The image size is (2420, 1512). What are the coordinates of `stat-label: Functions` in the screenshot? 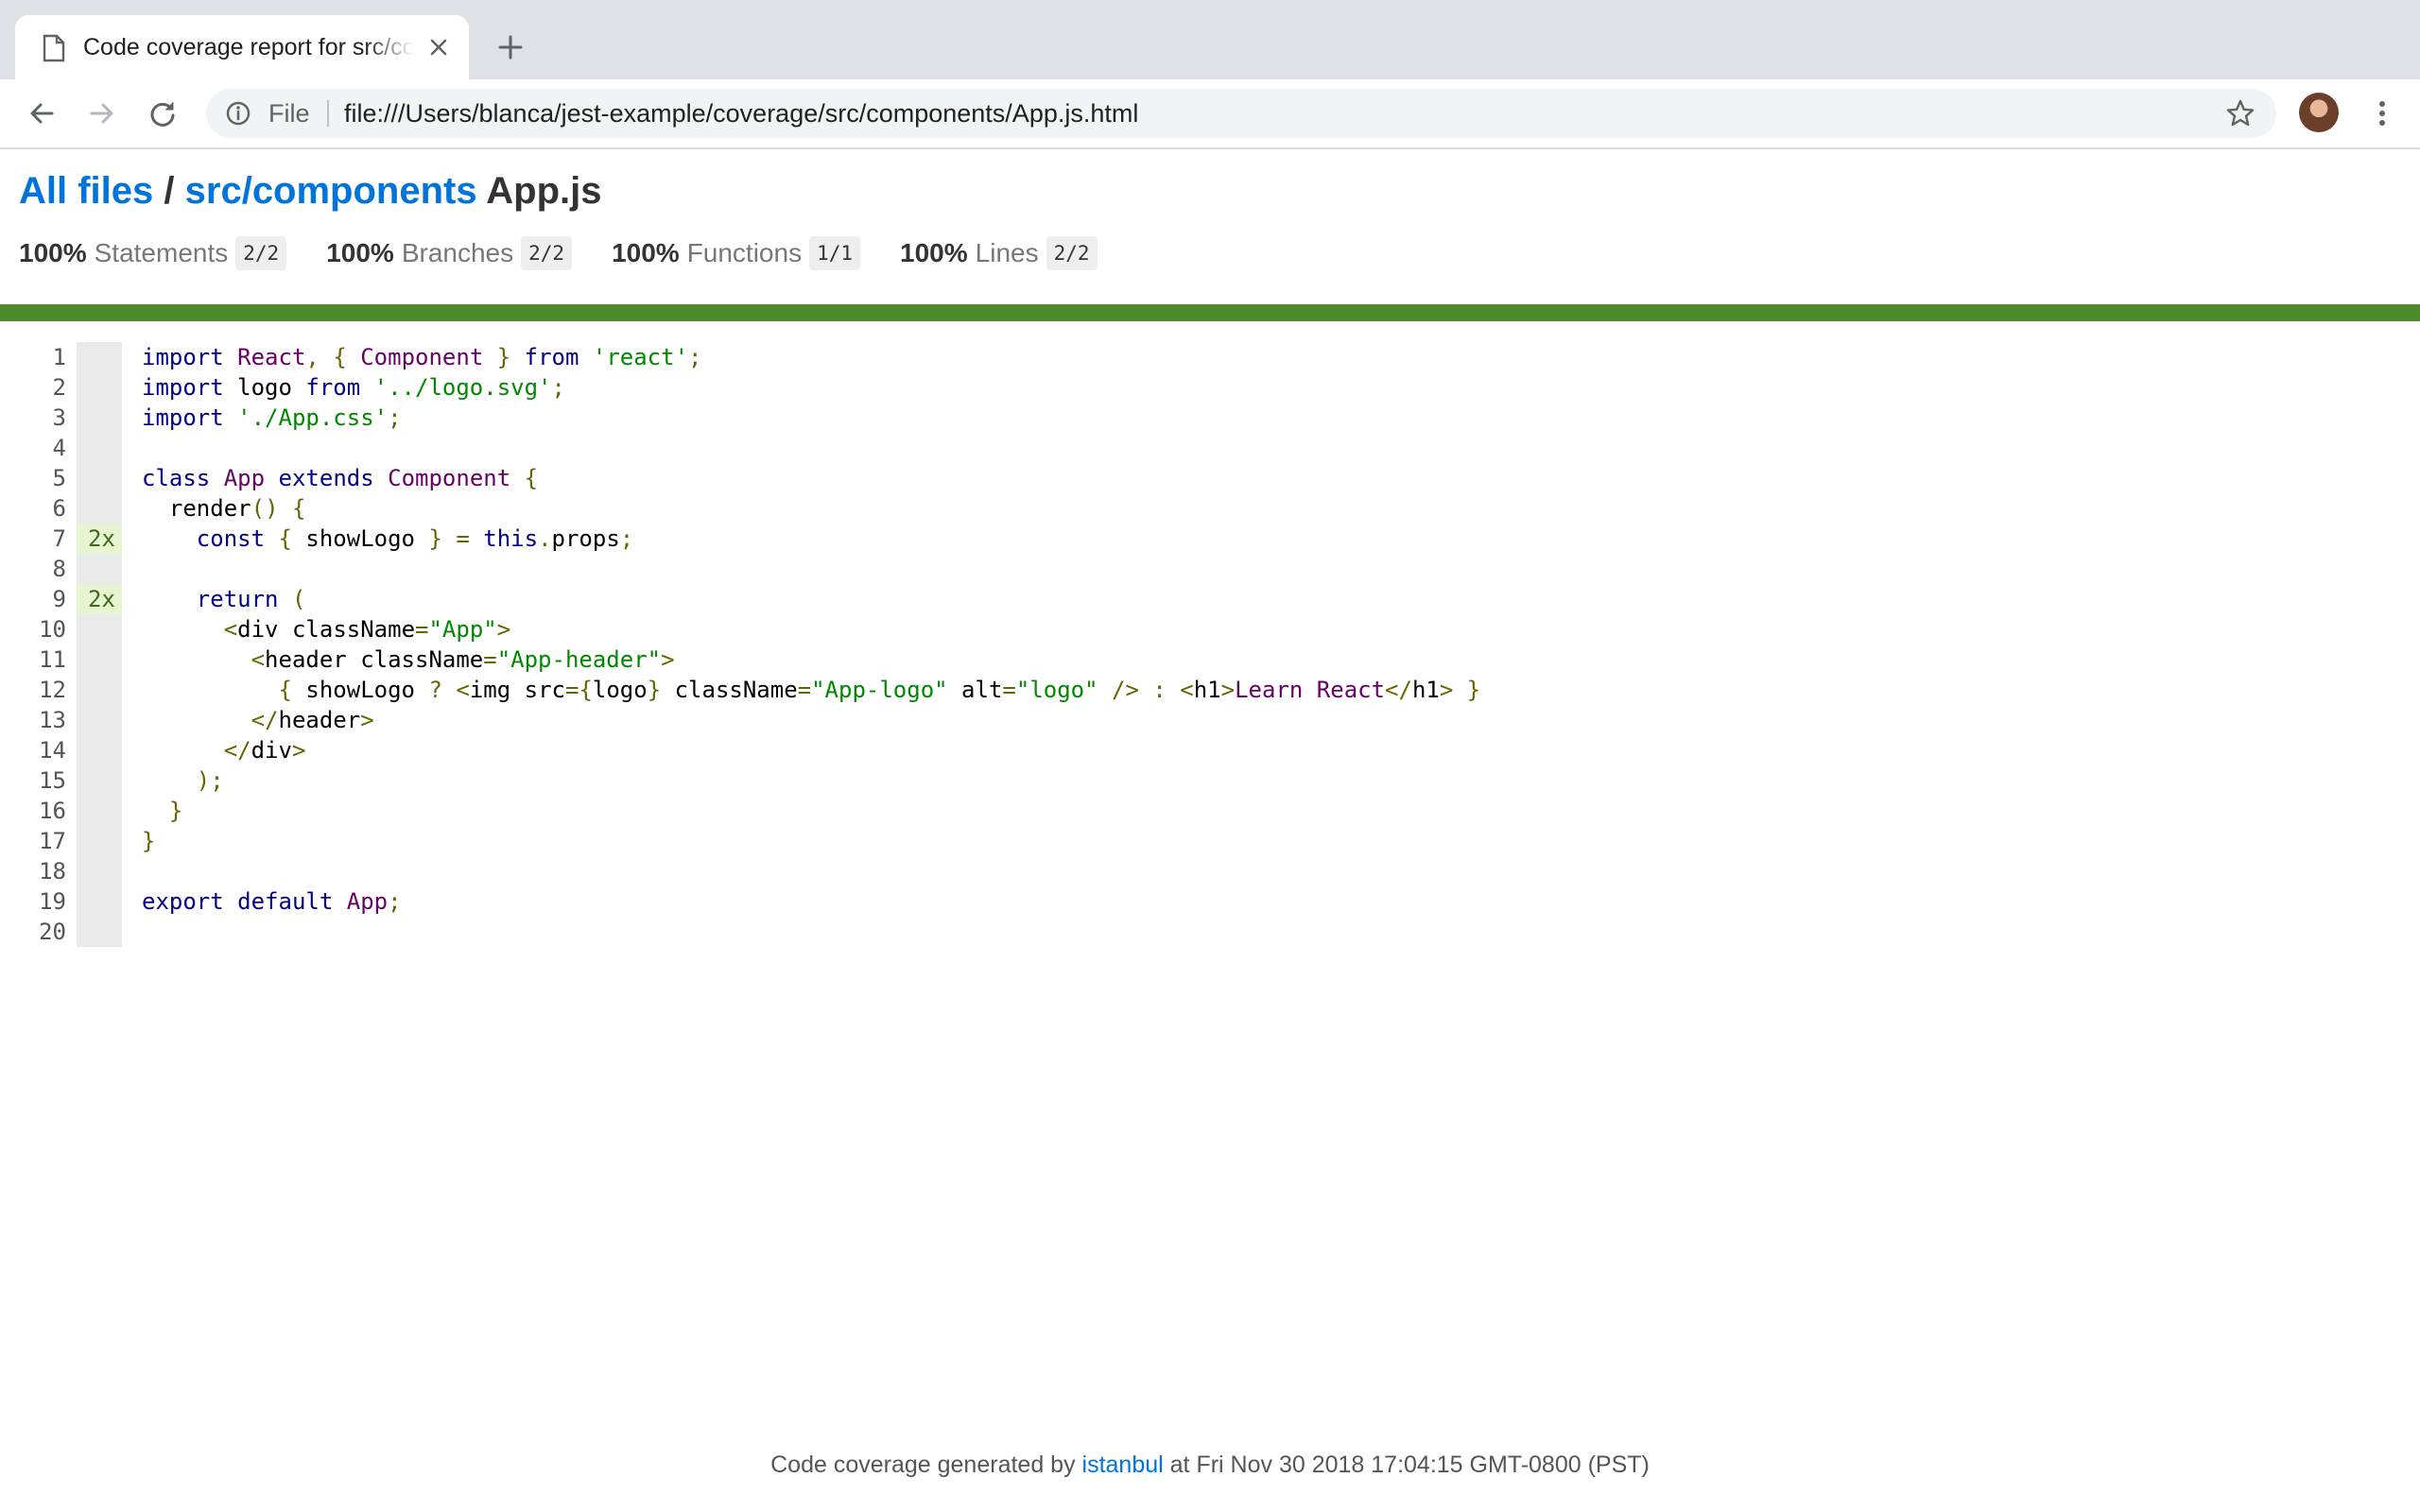 It's located at (744, 252).